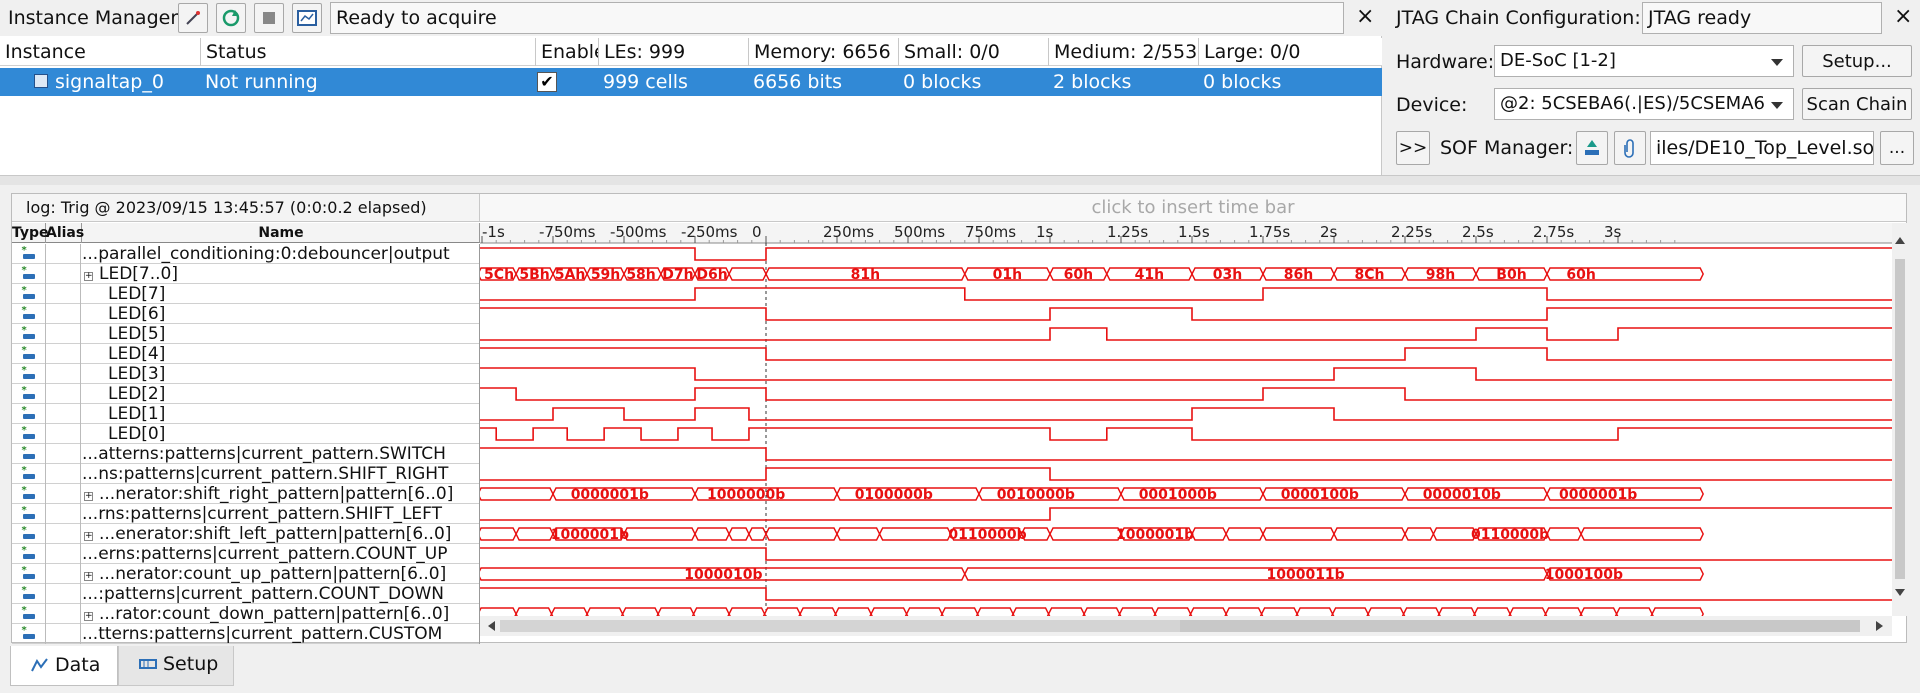 Image resolution: width=1920 pixels, height=693 pixels. I want to click on scroll-thumb, so click(1900, 419).